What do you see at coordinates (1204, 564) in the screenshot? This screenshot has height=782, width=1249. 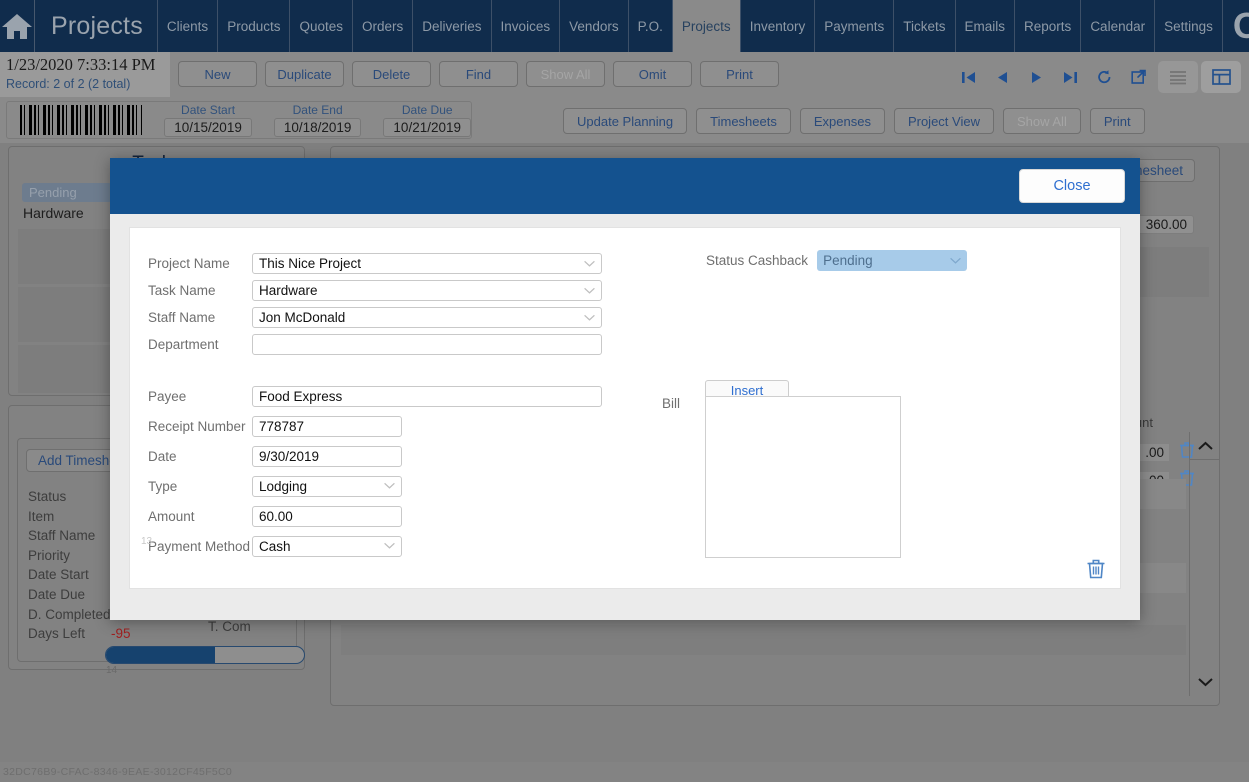 I see `grid-scroll-column` at bounding box center [1204, 564].